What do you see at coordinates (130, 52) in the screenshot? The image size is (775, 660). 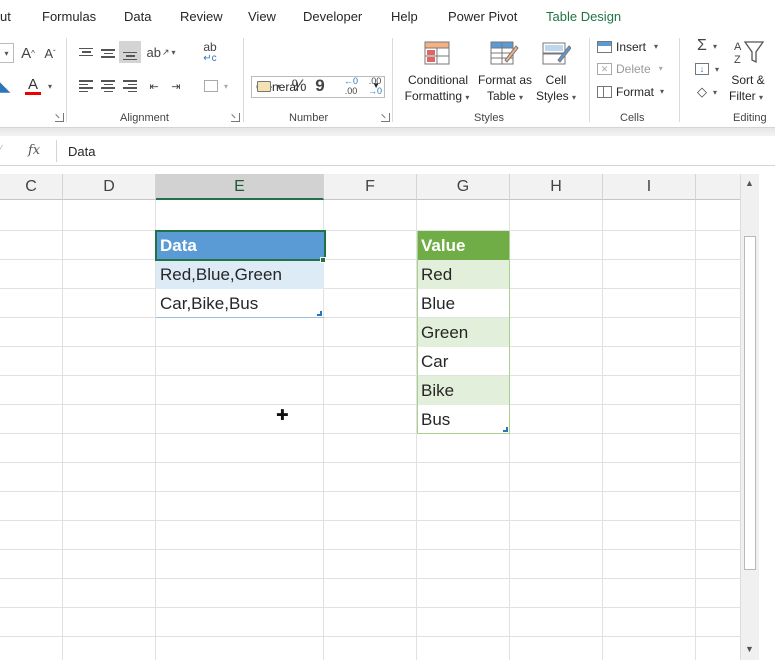 I see `bottom-align-icon` at bounding box center [130, 52].